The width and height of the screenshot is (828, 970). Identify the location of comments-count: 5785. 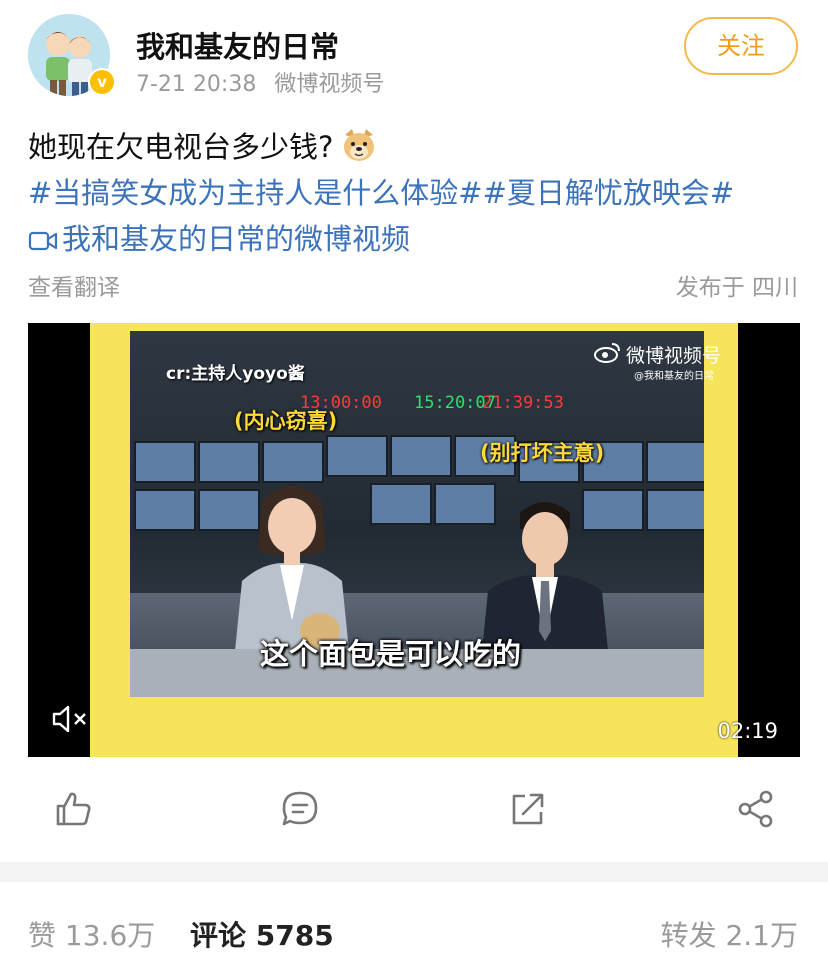
(294, 935).